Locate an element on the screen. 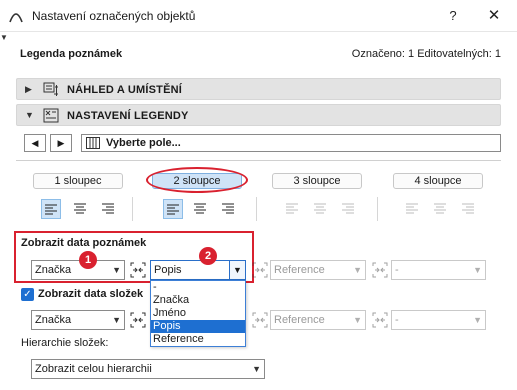 The width and height of the screenshot is (517, 390). list-item-jmeno: Jméno is located at coordinates (198, 313).